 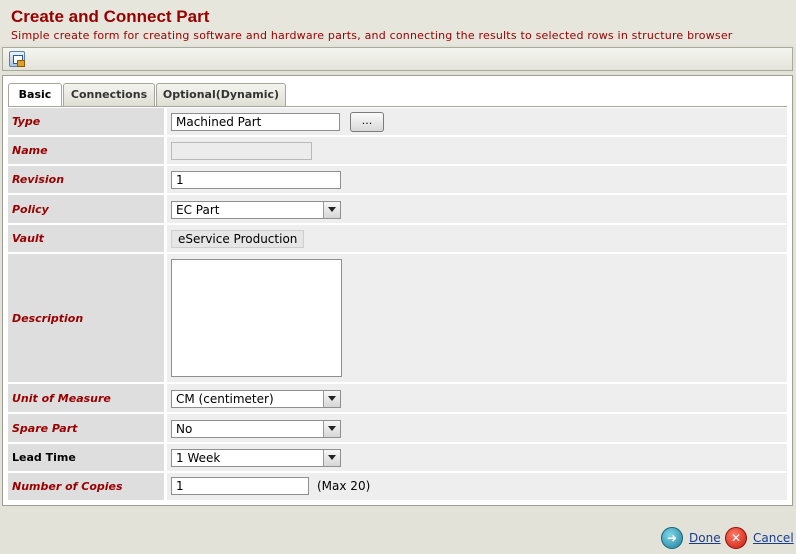 What do you see at coordinates (86, 428) in the screenshot?
I see `spare-part-label: Spare Part` at bounding box center [86, 428].